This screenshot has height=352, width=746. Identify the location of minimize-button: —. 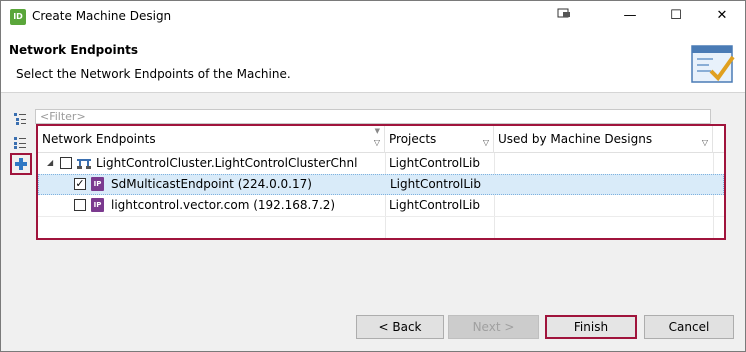
(630, 16).